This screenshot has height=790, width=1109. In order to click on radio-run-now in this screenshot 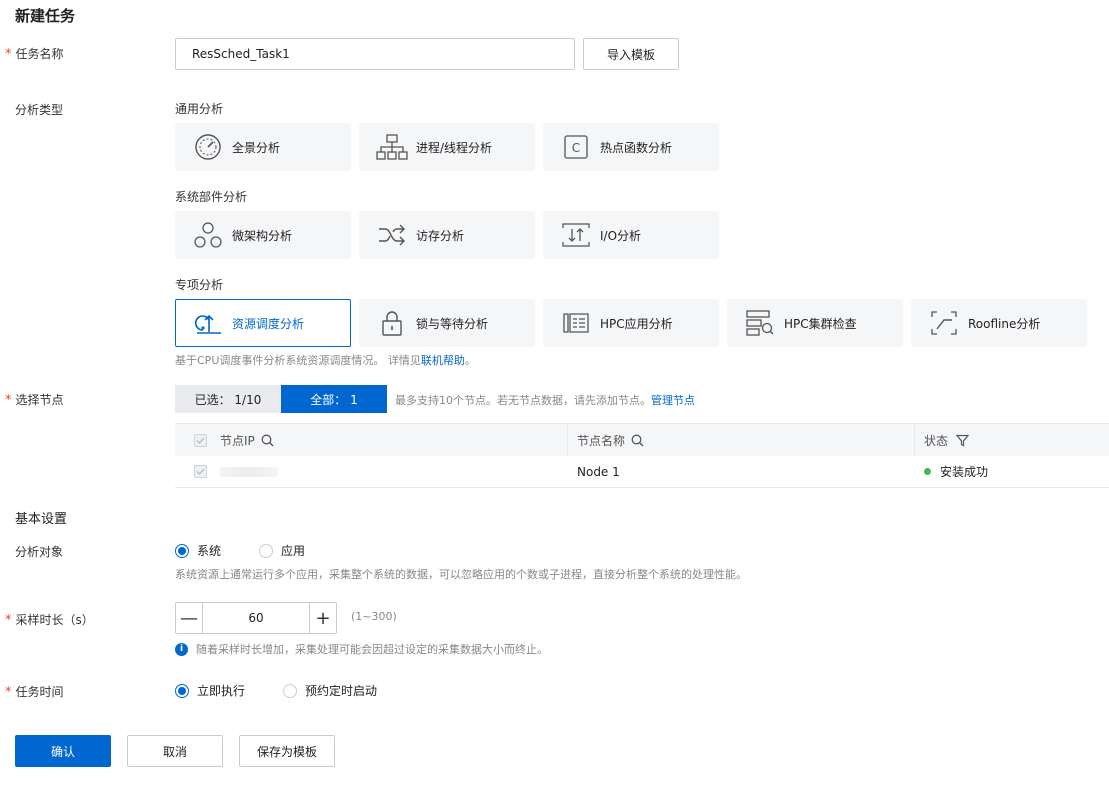, I will do `click(182, 690)`.